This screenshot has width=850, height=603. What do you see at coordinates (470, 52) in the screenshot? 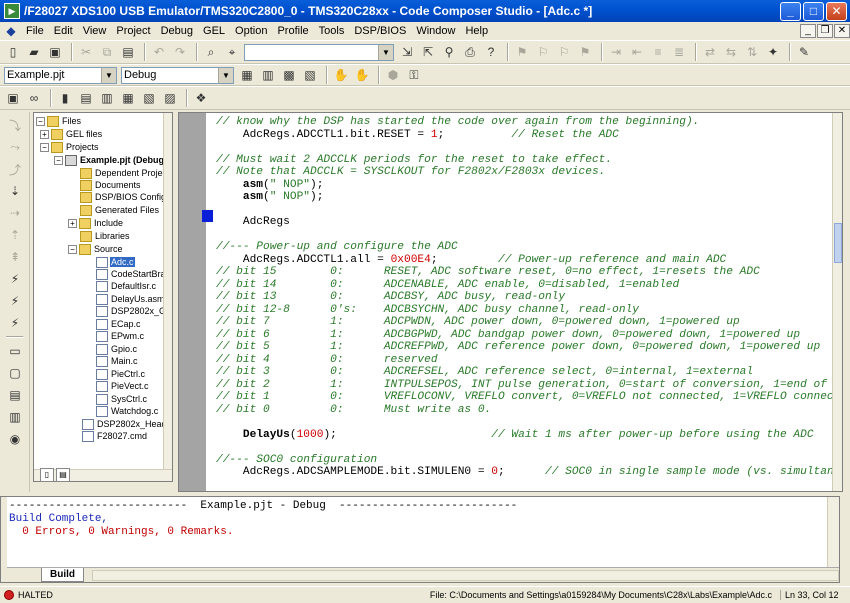
I see `print-icon: ⎙` at bounding box center [470, 52].